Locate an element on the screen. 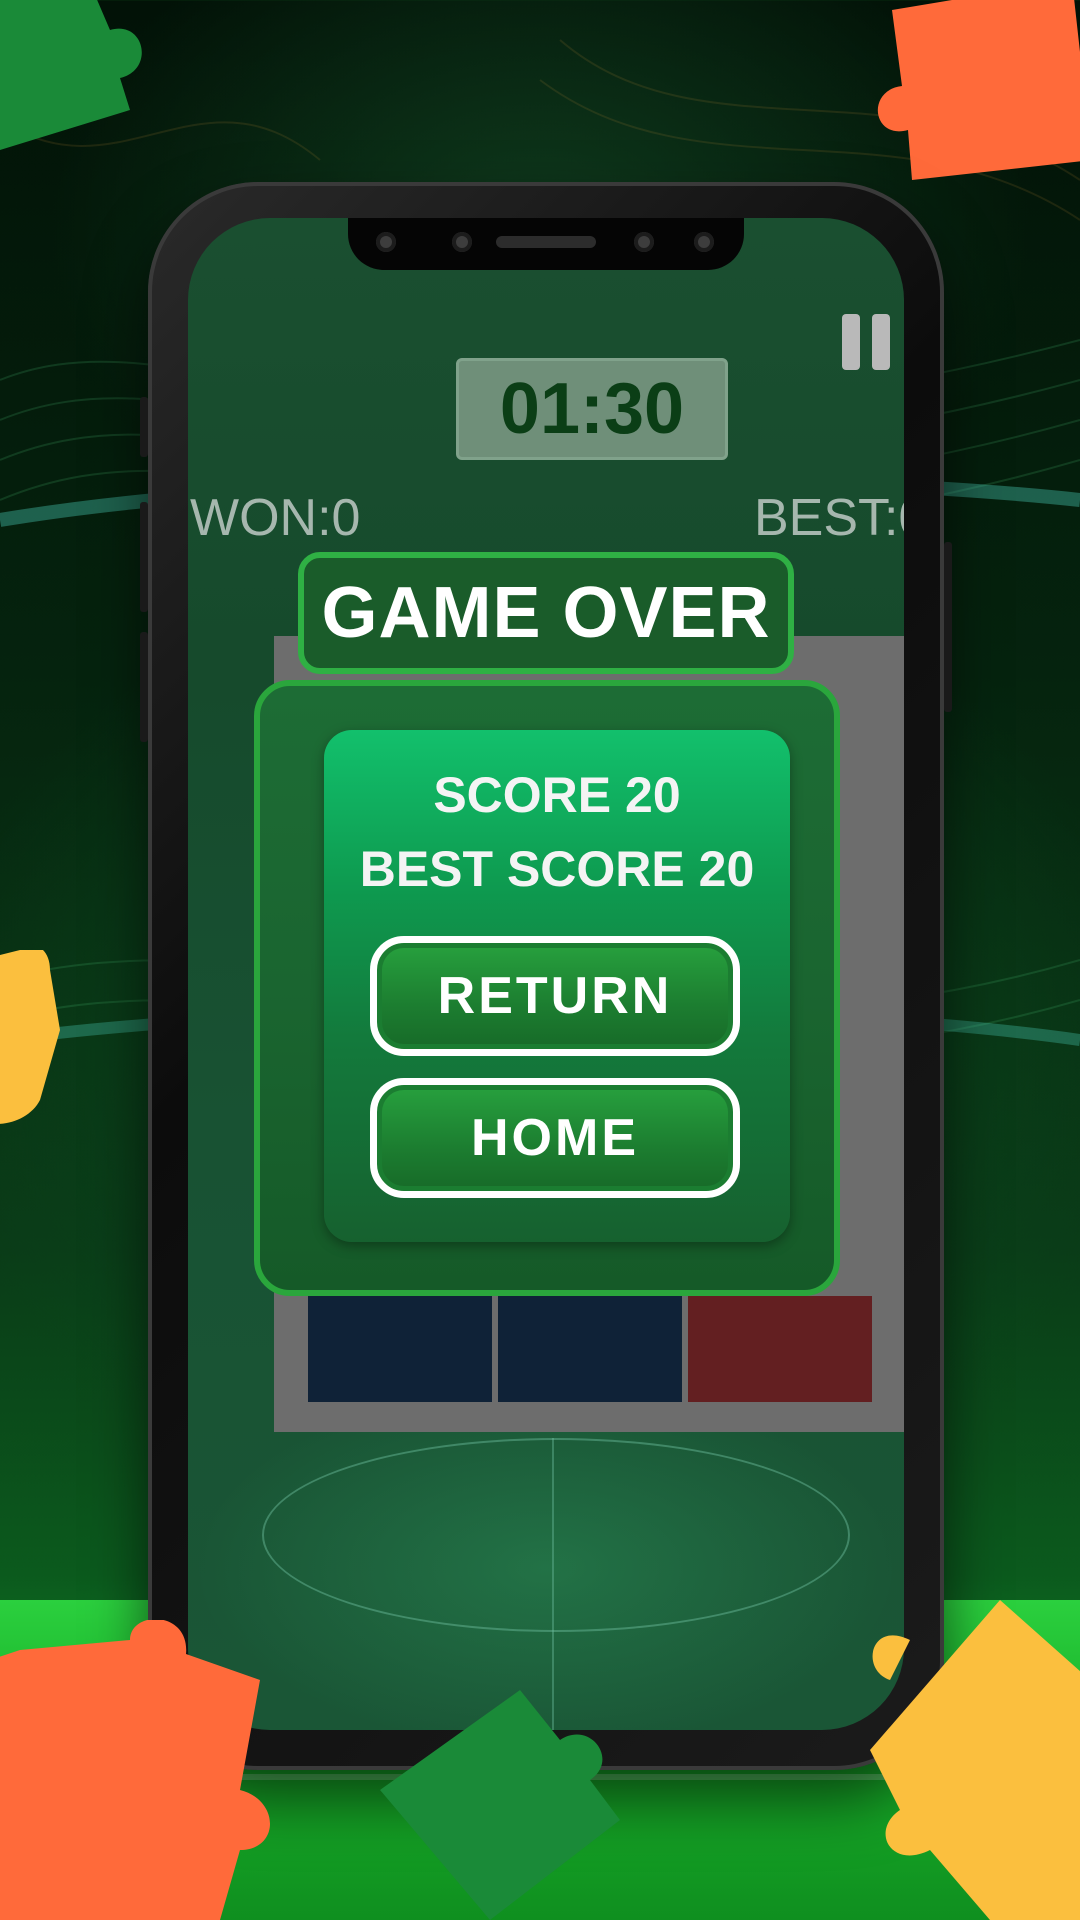 The height and width of the screenshot is (1920, 1080). speaker-grille is located at coordinates (546, 242).